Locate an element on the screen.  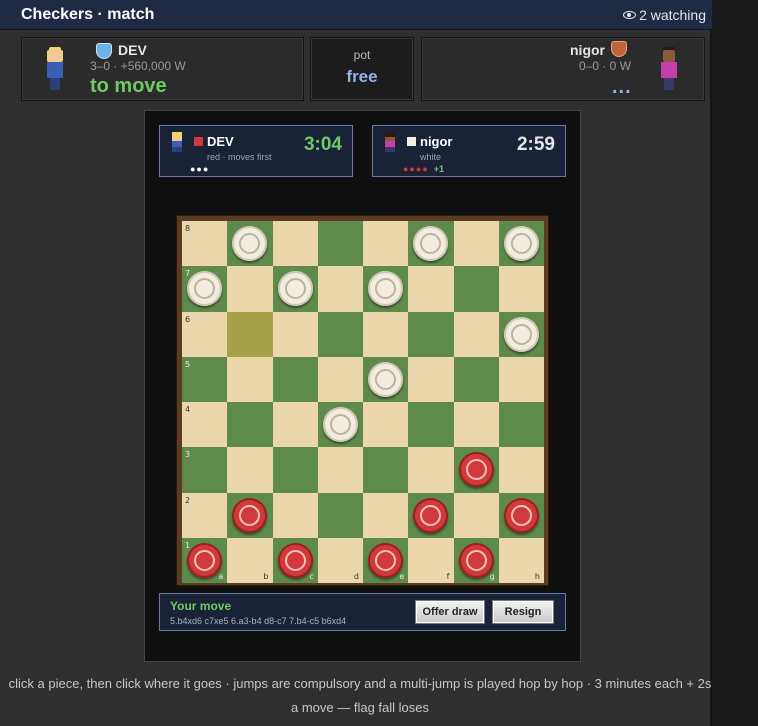
square-d1: d is located at coordinates (340, 560).